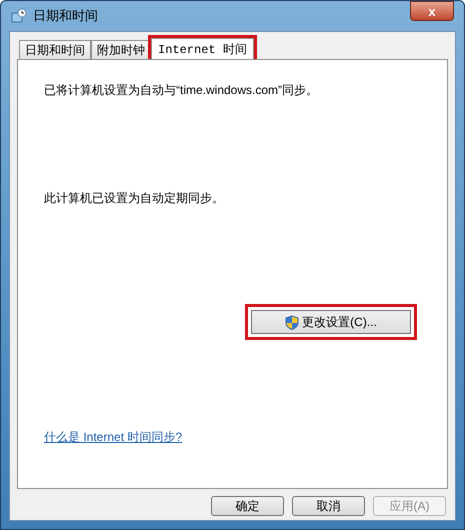  Describe the element at coordinates (328, 506) in the screenshot. I see `dialog-button: 取消` at that location.